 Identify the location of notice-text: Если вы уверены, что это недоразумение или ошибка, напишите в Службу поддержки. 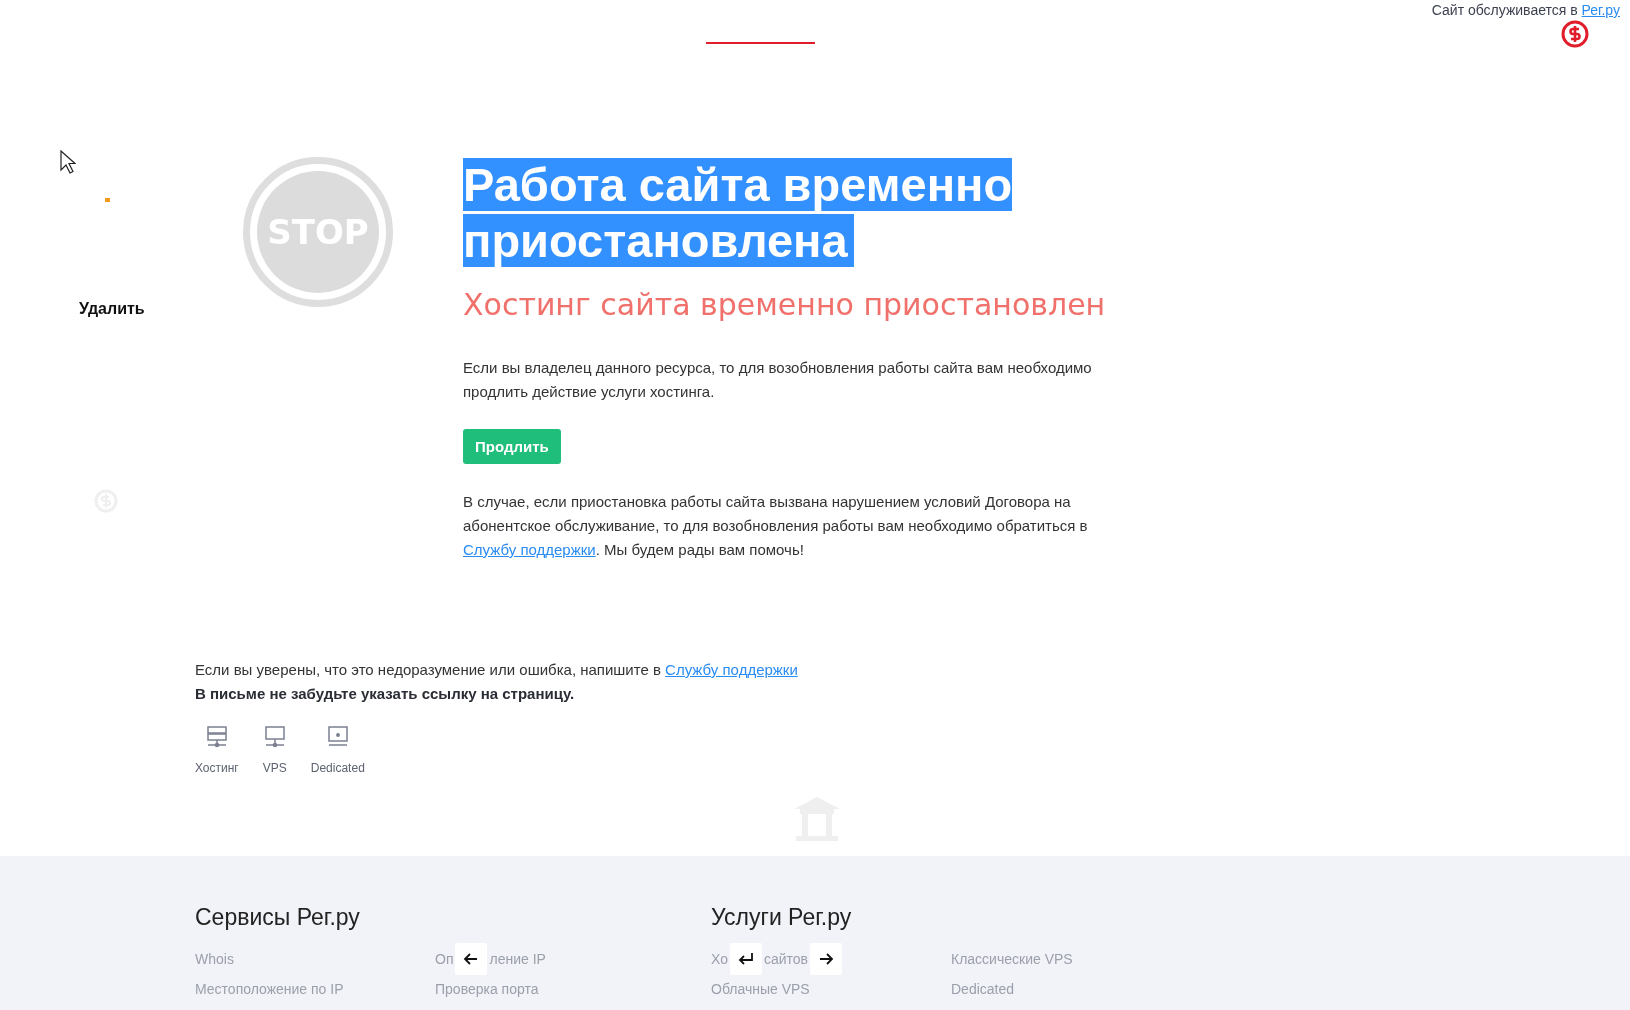
(497, 670).